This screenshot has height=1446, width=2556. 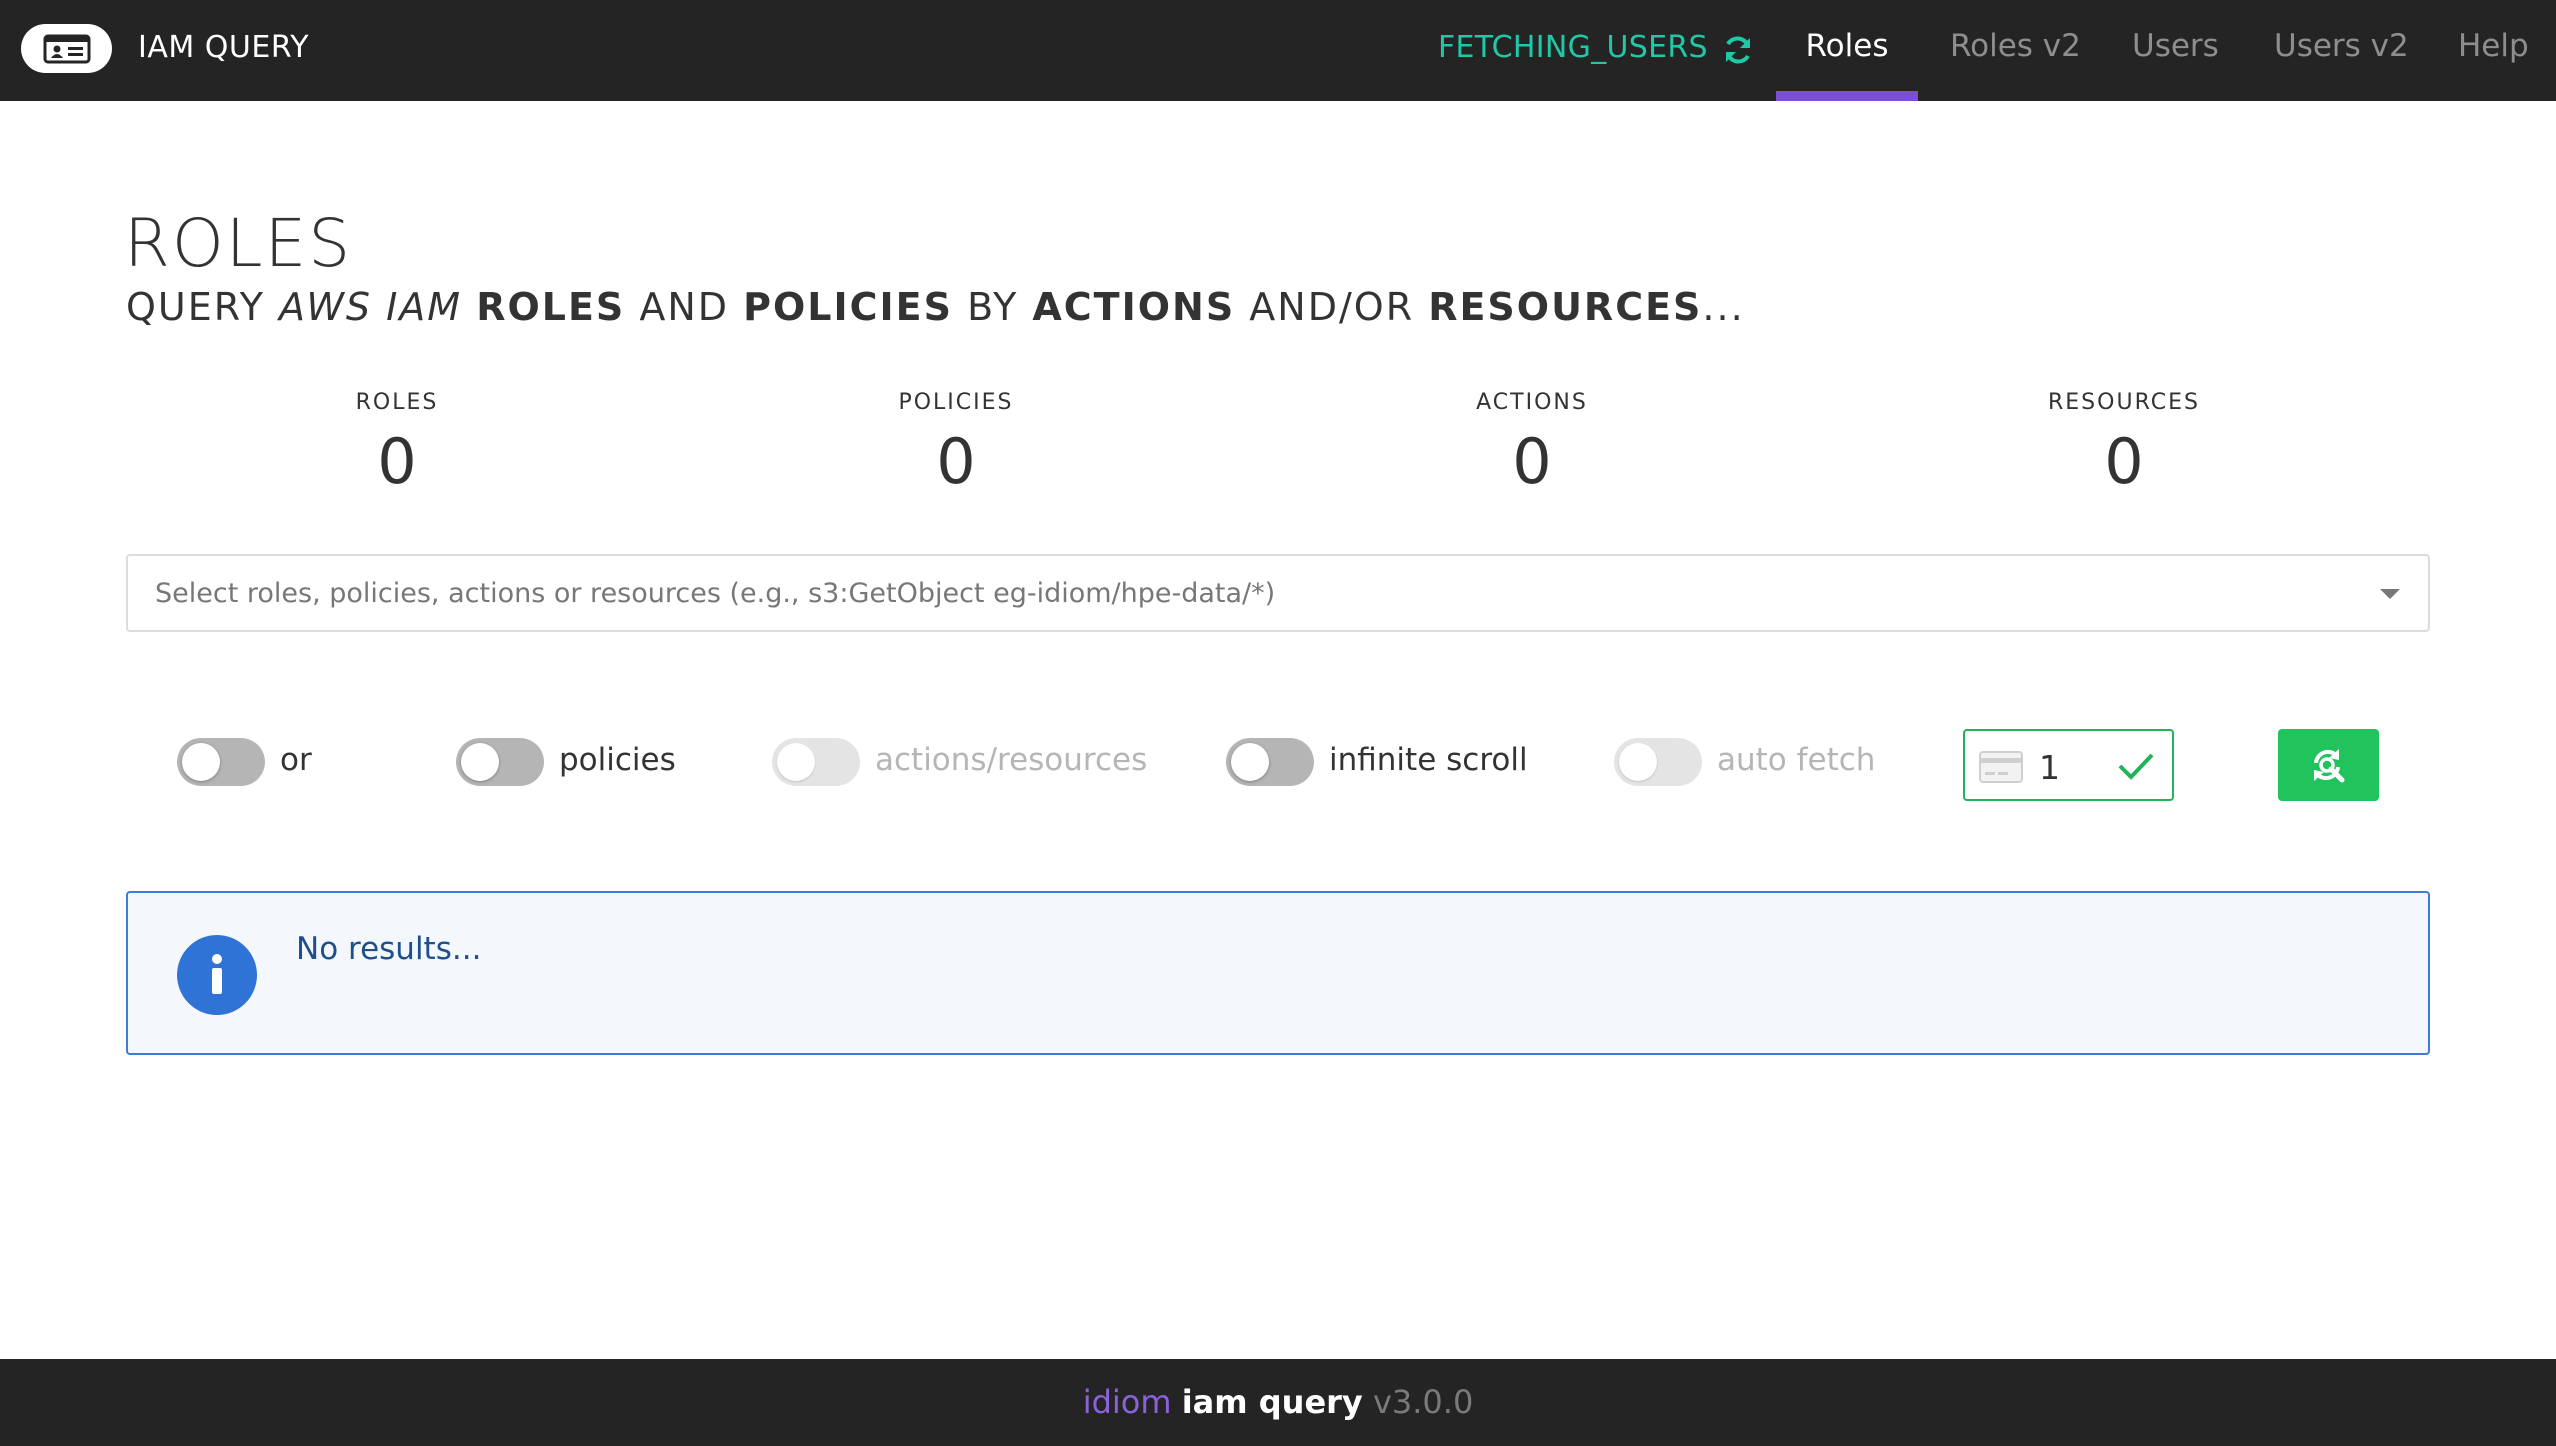 What do you see at coordinates (1847, 46) in the screenshot?
I see `tab-roles-label: Roles` at bounding box center [1847, 46].